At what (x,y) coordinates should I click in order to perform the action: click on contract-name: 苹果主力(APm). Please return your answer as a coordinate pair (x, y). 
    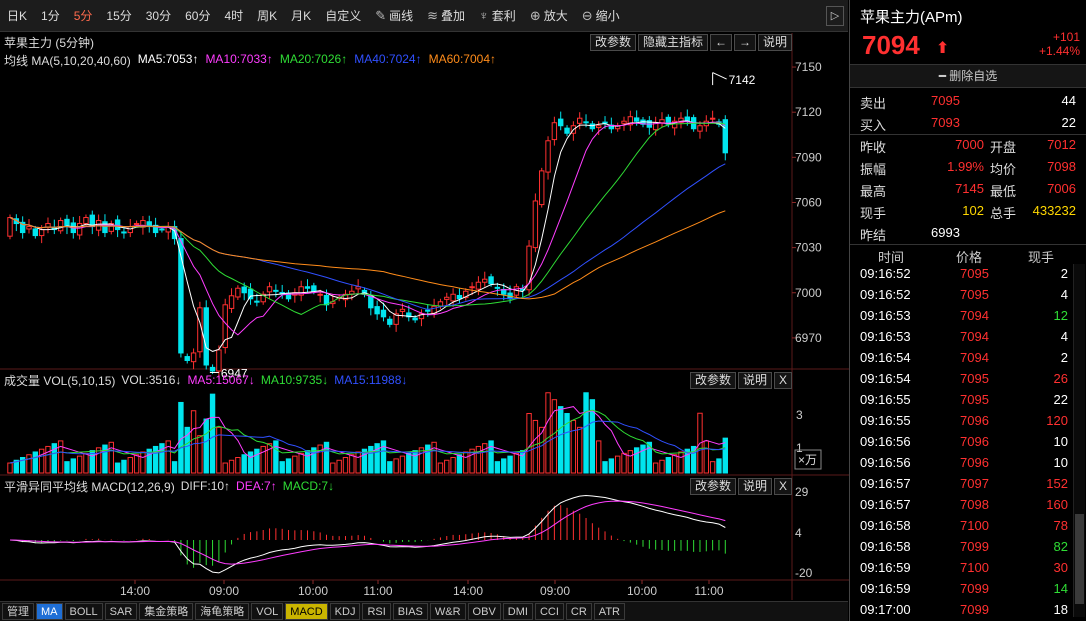
    Looking at the image, I should click on (911, 17).